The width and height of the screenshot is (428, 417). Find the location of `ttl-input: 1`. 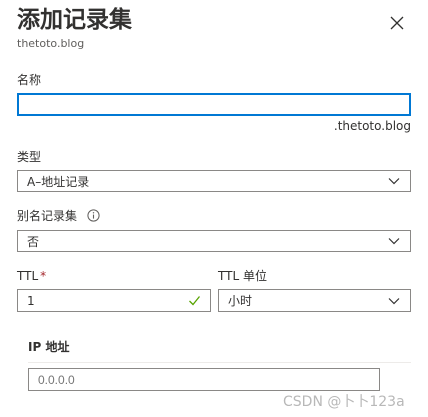

ttl-input: 1 is located at coordinates (114, 300).